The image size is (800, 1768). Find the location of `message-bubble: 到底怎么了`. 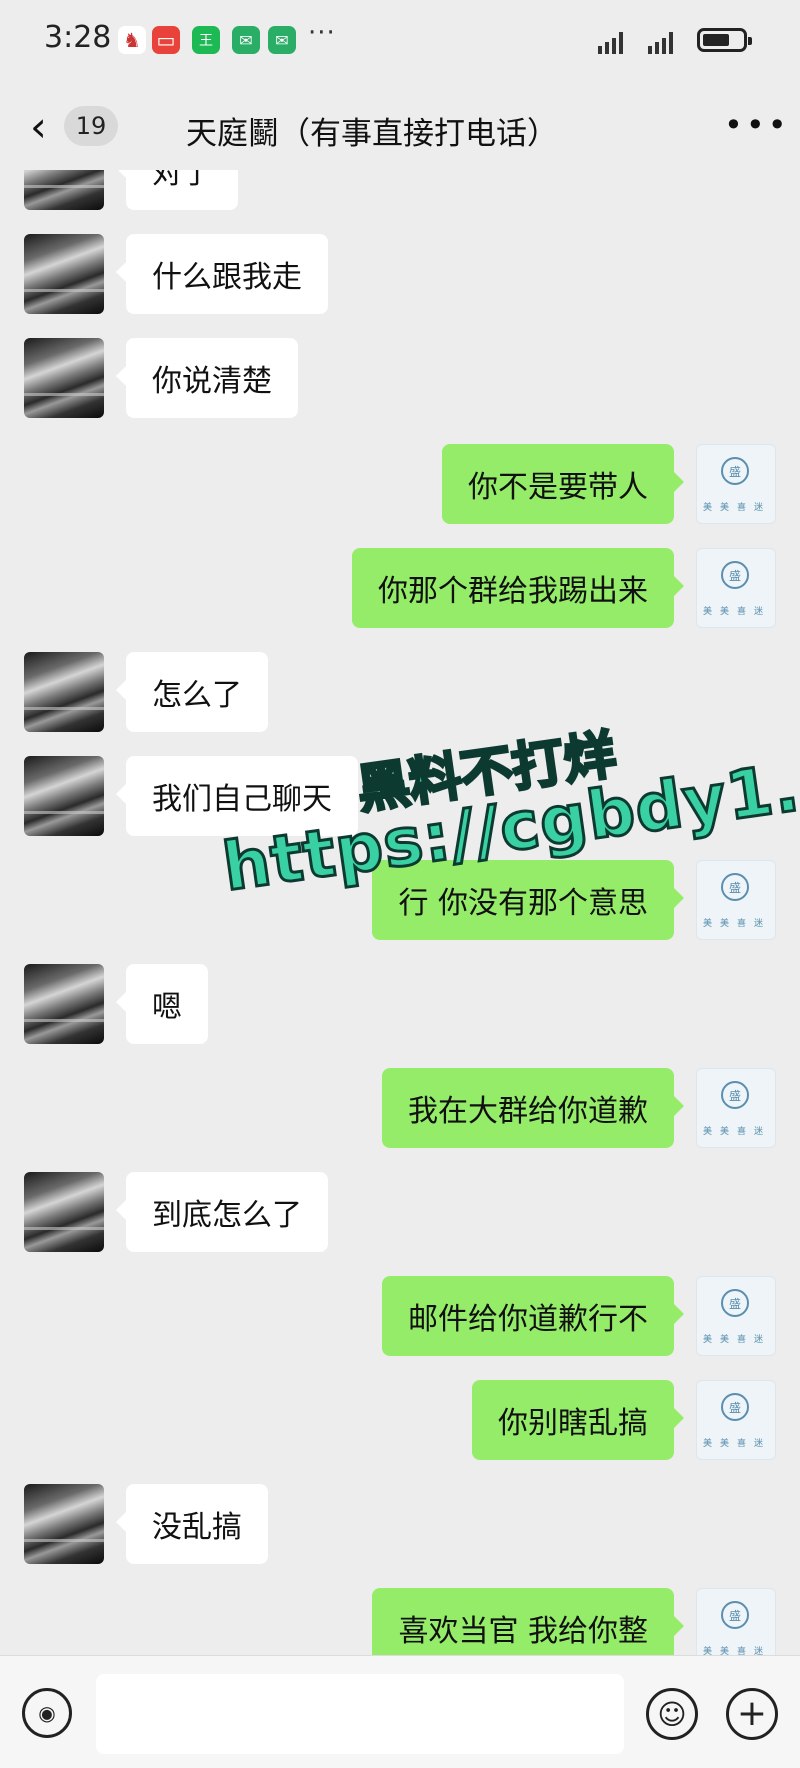

message-bubble: 到底怎么了 is located at coordinates (222, 1212).